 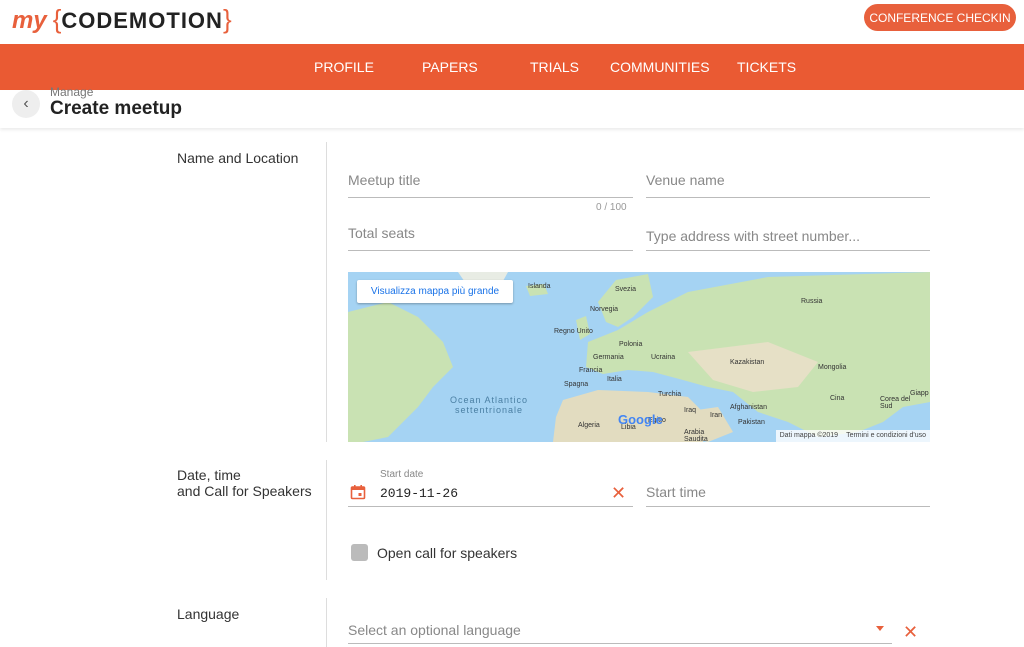 What do you see at coordinates (690, 410) in the screenshot?
I see `map-label: Iraq` at bounding box center [690, 410].